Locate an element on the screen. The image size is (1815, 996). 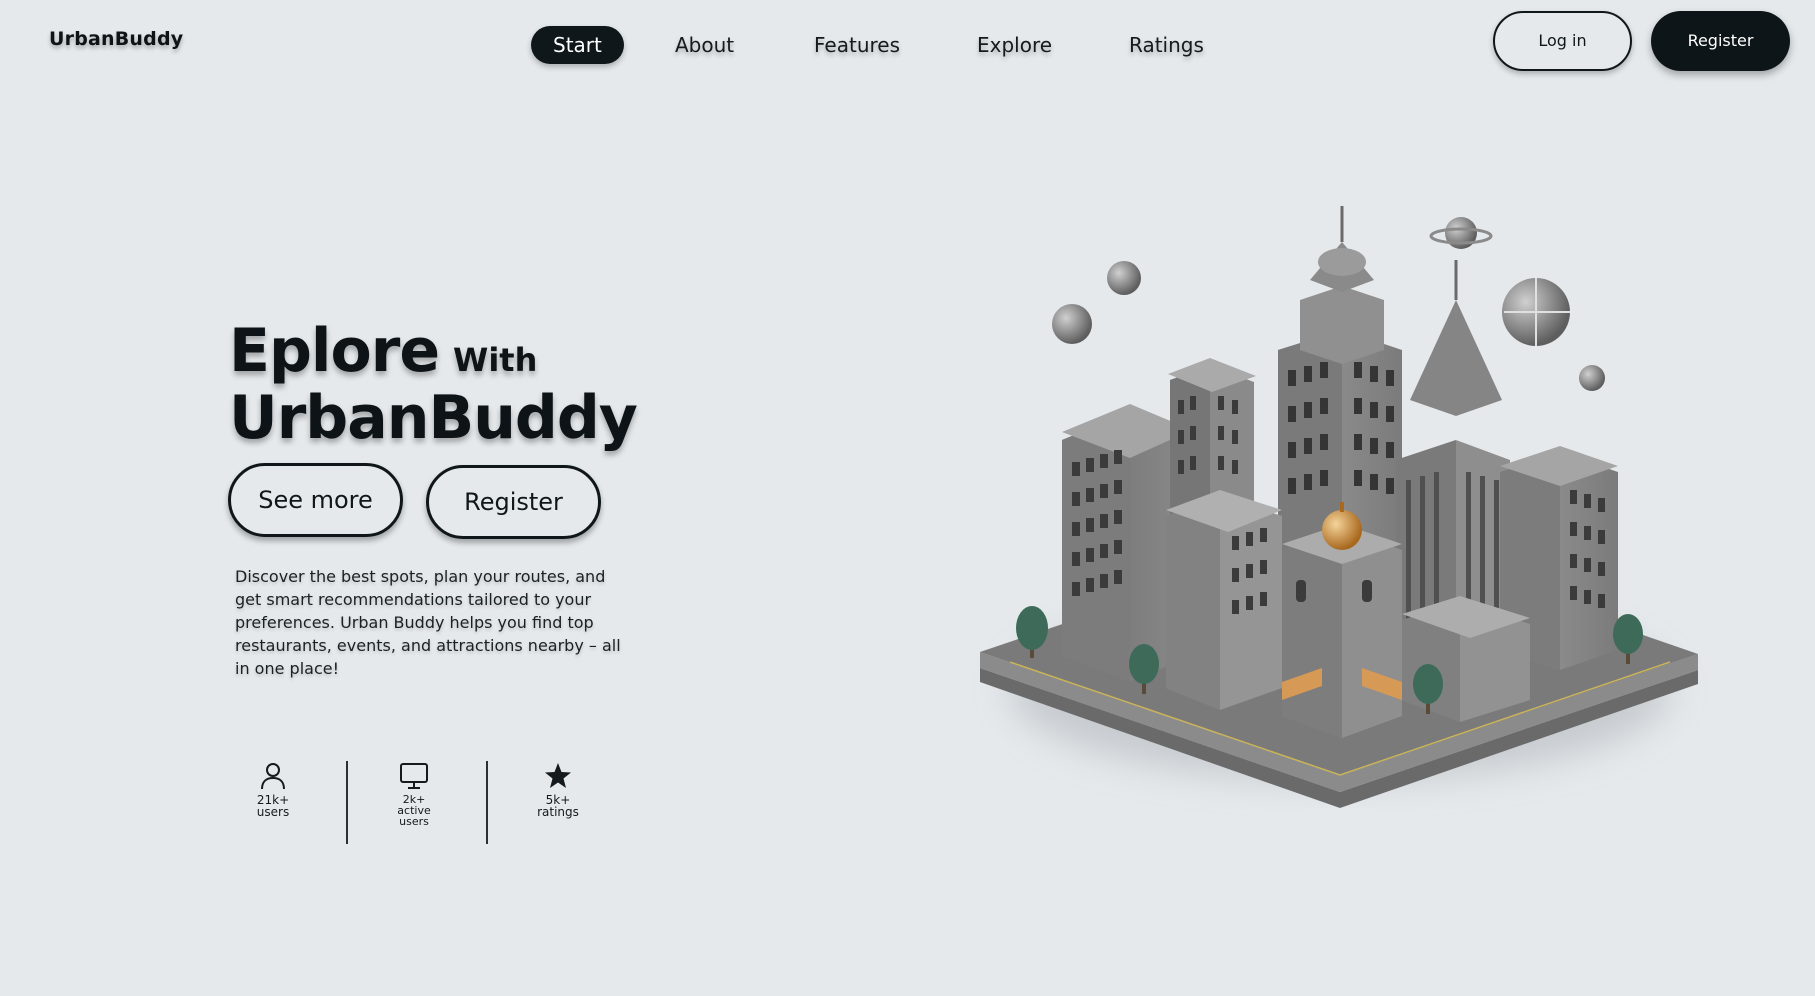
login-button: Log in is located at coordinates (1562, 41).